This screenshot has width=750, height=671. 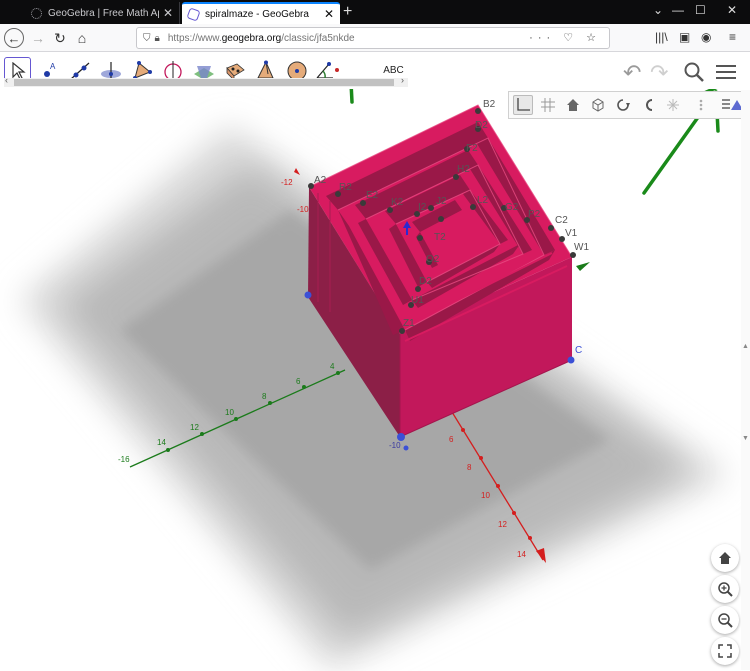 I want to click on point-label: G2, so click(x=512, y=207).